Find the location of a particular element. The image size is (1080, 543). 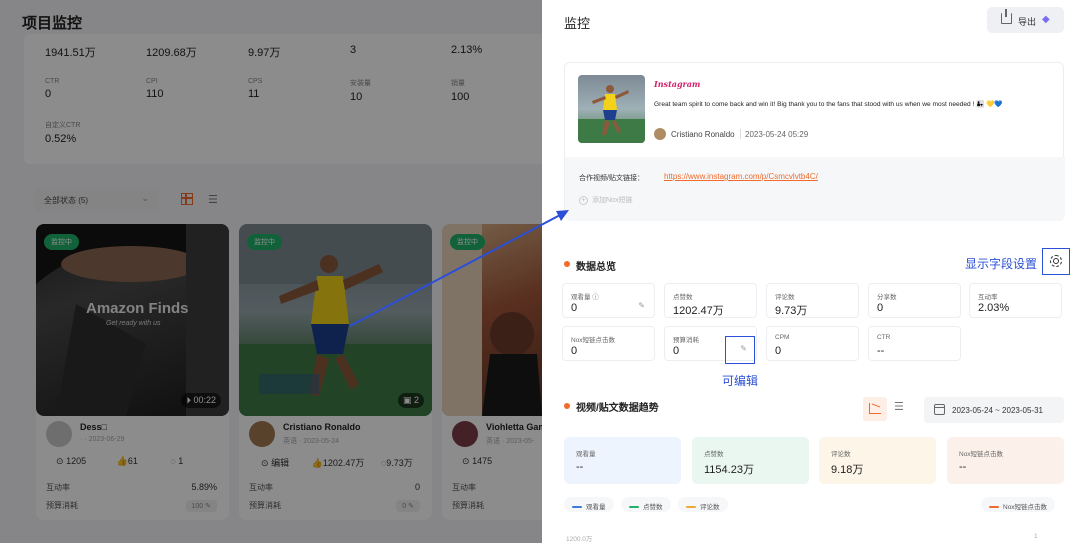

trend-title: 视频/贴文数据趋势 is located at coordinates (617, 408).